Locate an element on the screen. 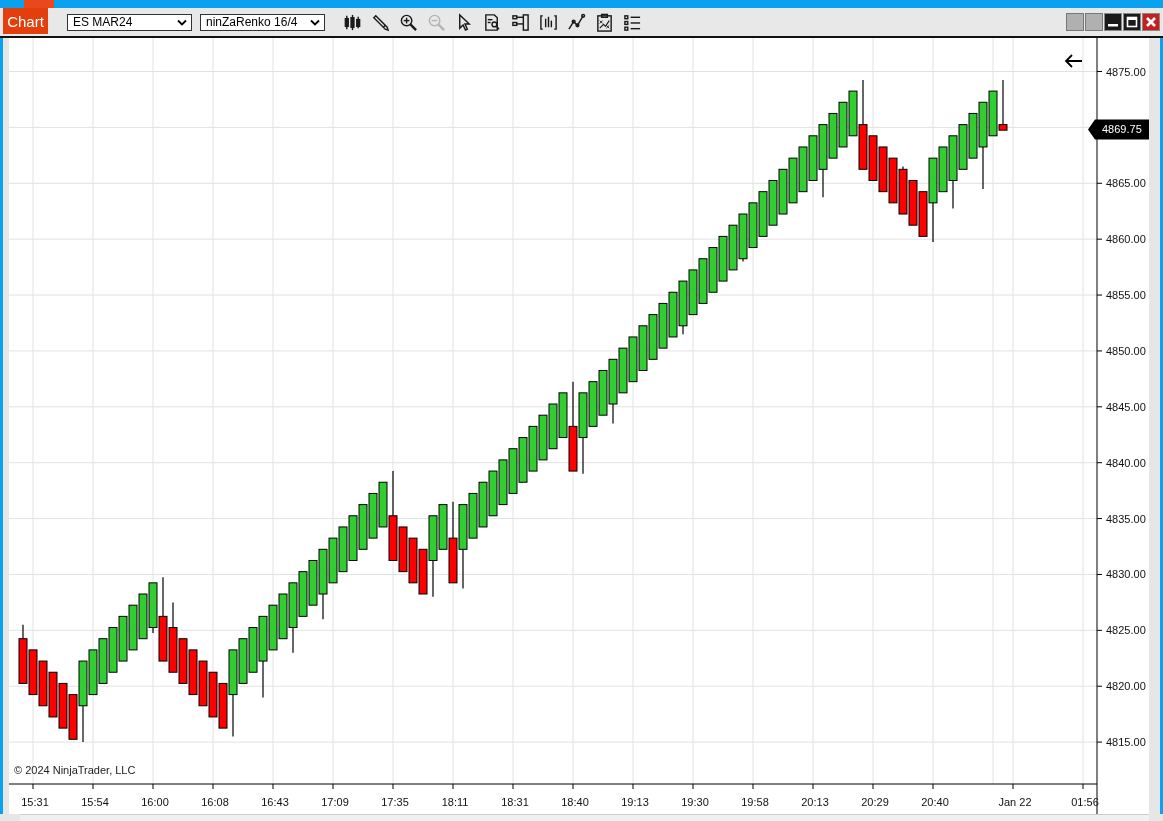 The image size is (1163, 821). time-label: 20:40 is located at coordinates (935, 802).